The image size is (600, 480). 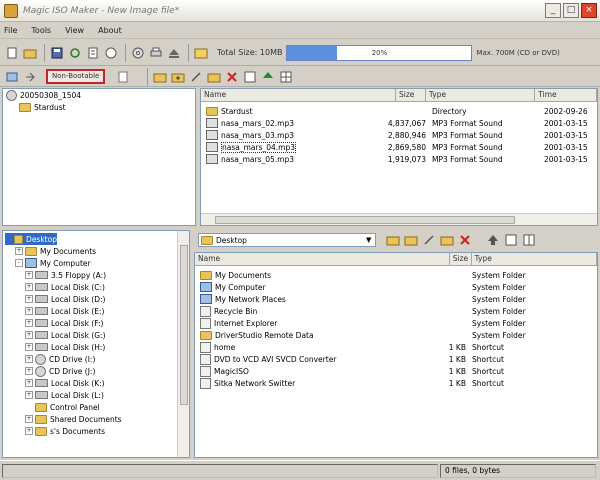 I want to click on local-grid-button, so click(x=529, y=240).